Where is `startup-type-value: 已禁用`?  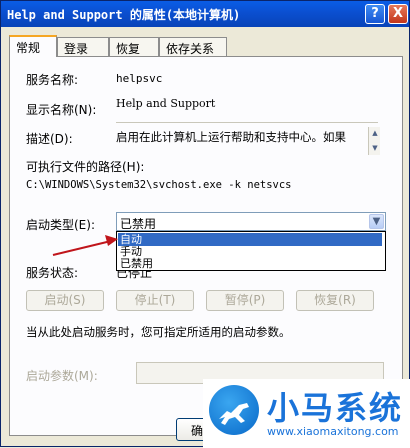 startup-type-value: 已禁用 is located at coordinates (138, 224).